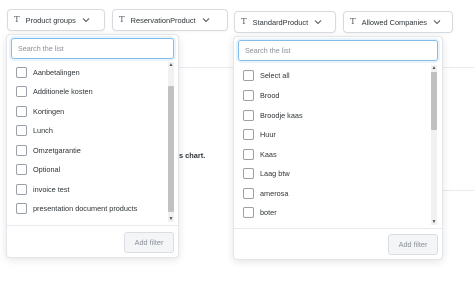 Image resolution: width=474 pixels, height=287 pixels. I want to click on list-item: Huur, so click(259, 134).